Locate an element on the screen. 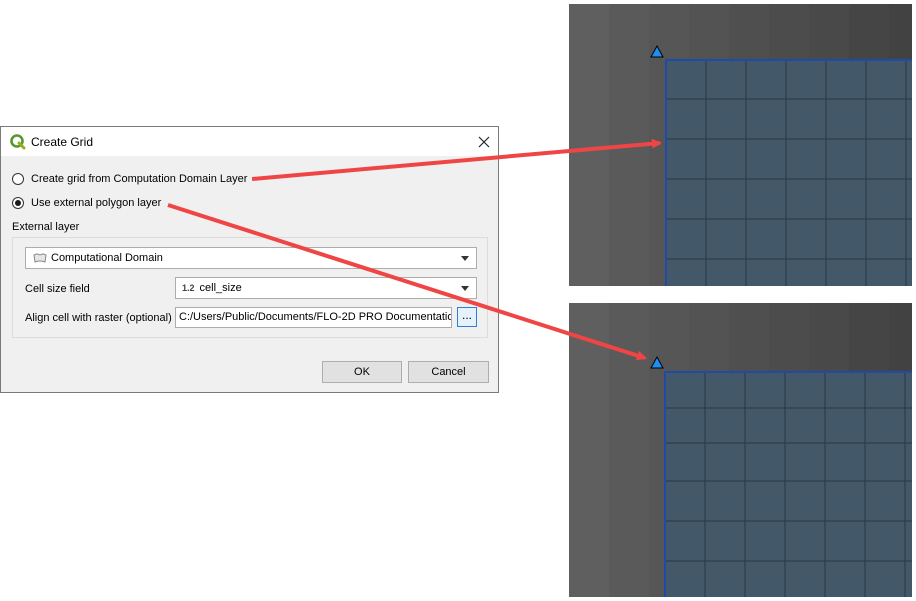  polygon-layer-icon is located at coordinates (40, 258).